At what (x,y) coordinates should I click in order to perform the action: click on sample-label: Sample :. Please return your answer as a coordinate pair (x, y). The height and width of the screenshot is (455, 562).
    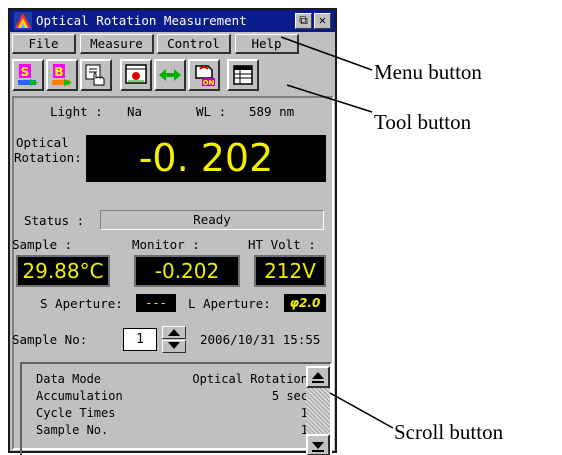
    Looking at the image, I should click on (42, 244).